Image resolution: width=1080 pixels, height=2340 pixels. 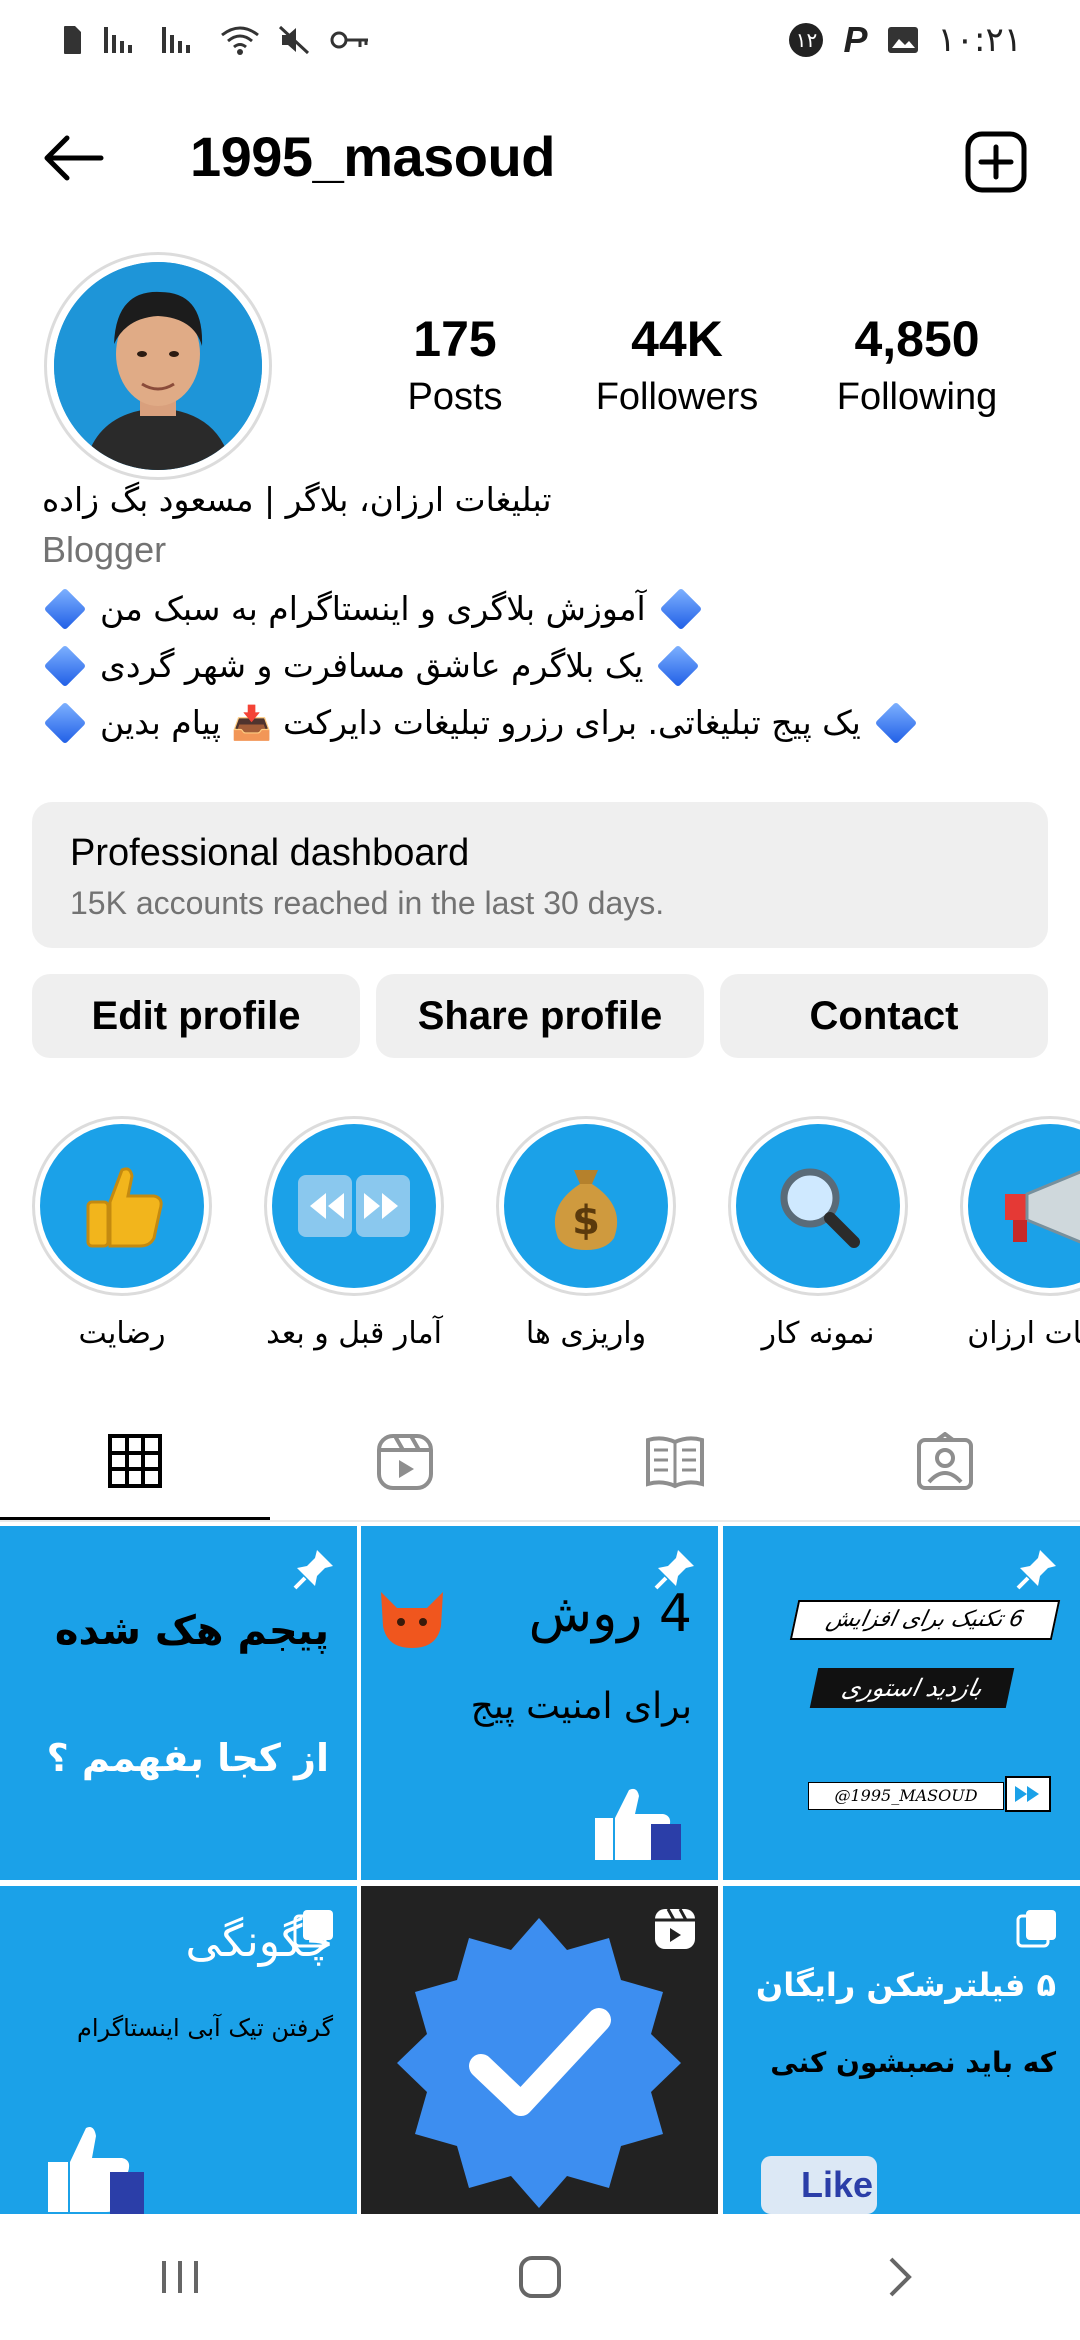 I want to click on bio-line: آموزش بلاگری و اینستاگرام به سبک من, so click(x=542, y=608).